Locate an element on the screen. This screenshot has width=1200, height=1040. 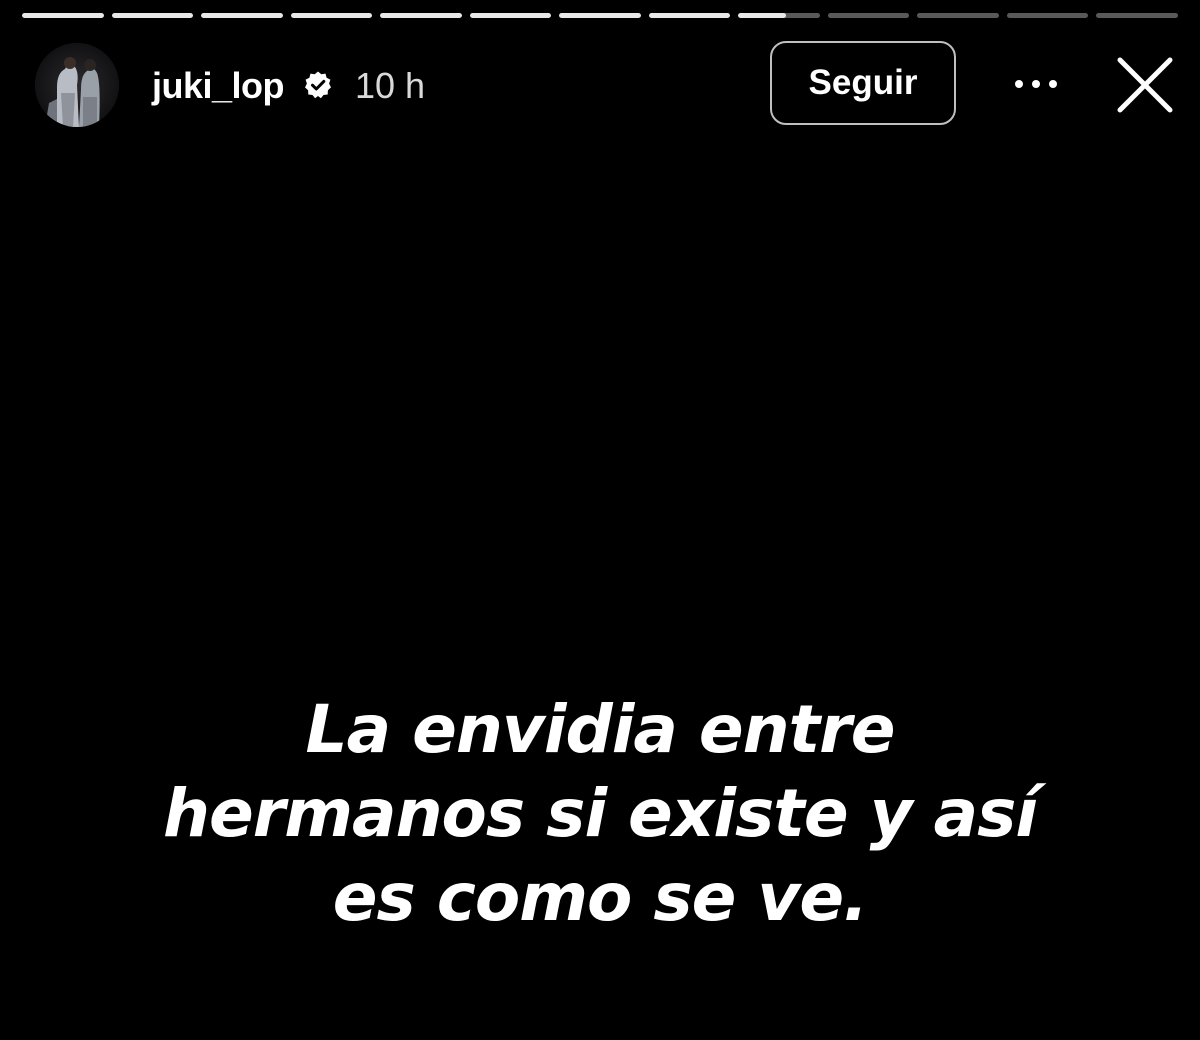
avatar-image is located at coordinates (77, 85).